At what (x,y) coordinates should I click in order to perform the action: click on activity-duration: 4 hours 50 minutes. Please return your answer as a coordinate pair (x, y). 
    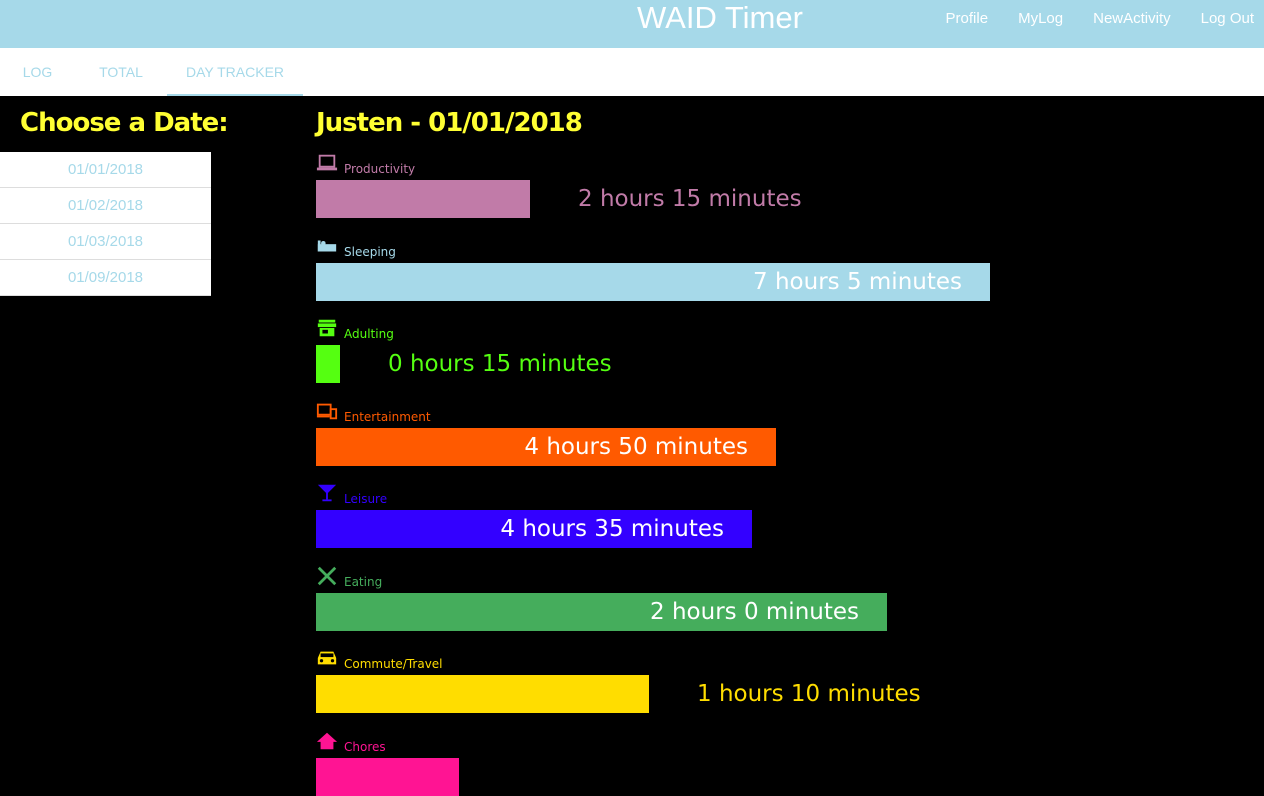
    Looking at the image, I should click on (636, 446).